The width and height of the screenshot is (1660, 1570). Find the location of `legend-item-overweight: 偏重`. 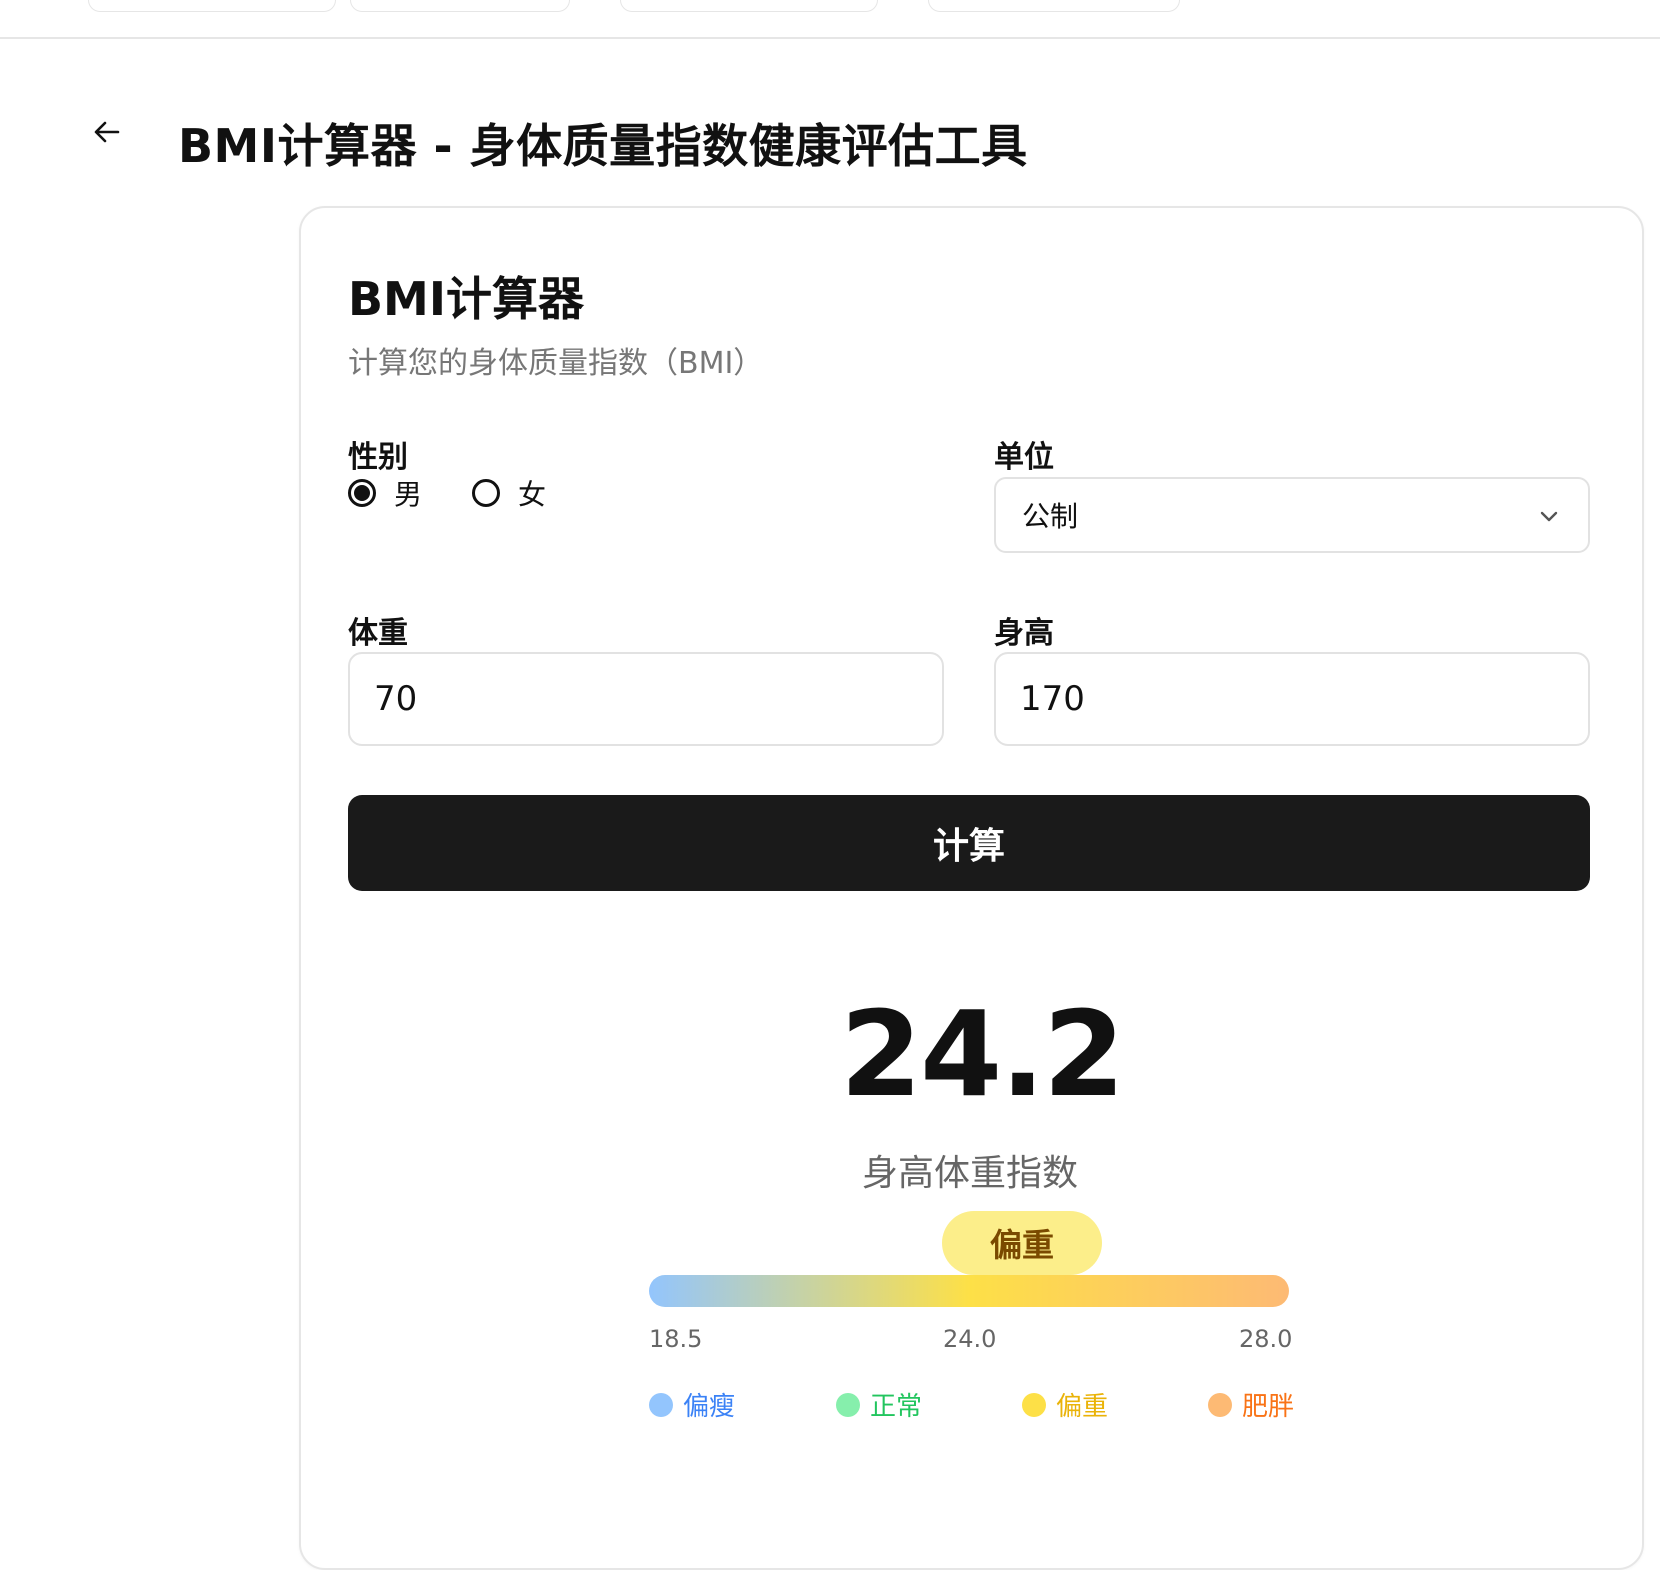

legend-item-overweight: 偏重 is located at coordinates (1065, 1404).